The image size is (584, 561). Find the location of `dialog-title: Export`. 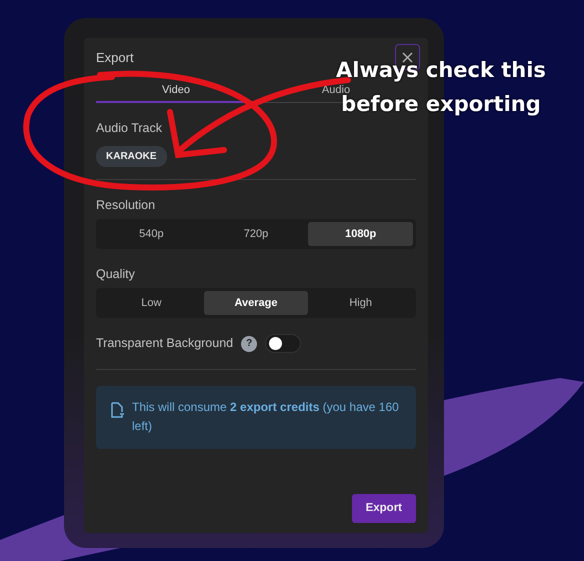

dialog-title: Export is located at coordinates (115, 58).